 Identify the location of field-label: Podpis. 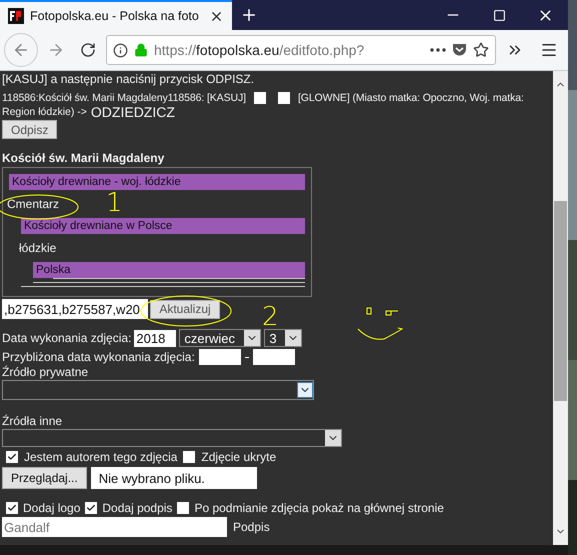
(251, 527).